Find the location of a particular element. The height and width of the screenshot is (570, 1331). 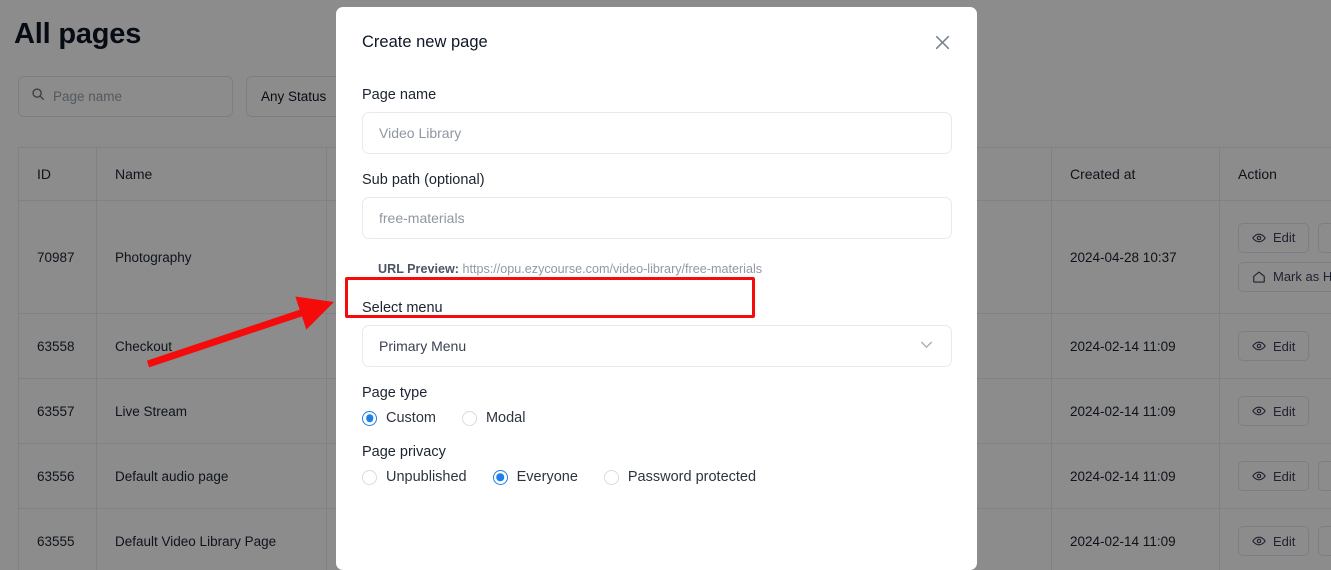

close-icon is located at coordinates (942, 42).